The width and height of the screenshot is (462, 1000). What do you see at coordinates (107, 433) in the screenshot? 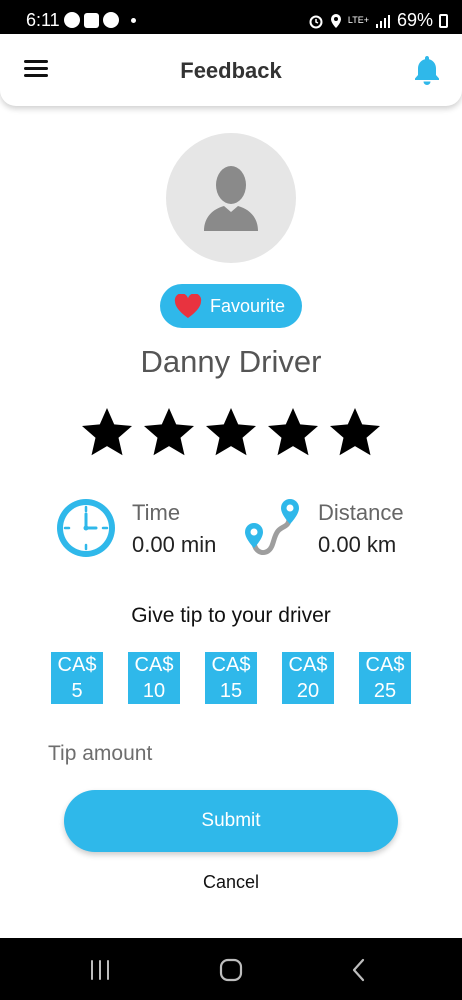
I see `star-1-icon` at bounding box center [107, 433].